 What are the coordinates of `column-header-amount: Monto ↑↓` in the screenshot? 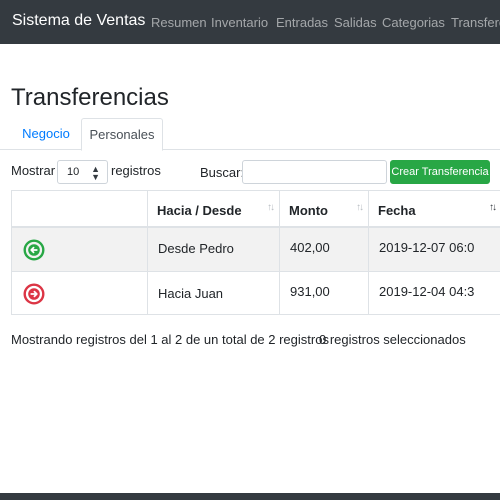 It's located at (323, 209).